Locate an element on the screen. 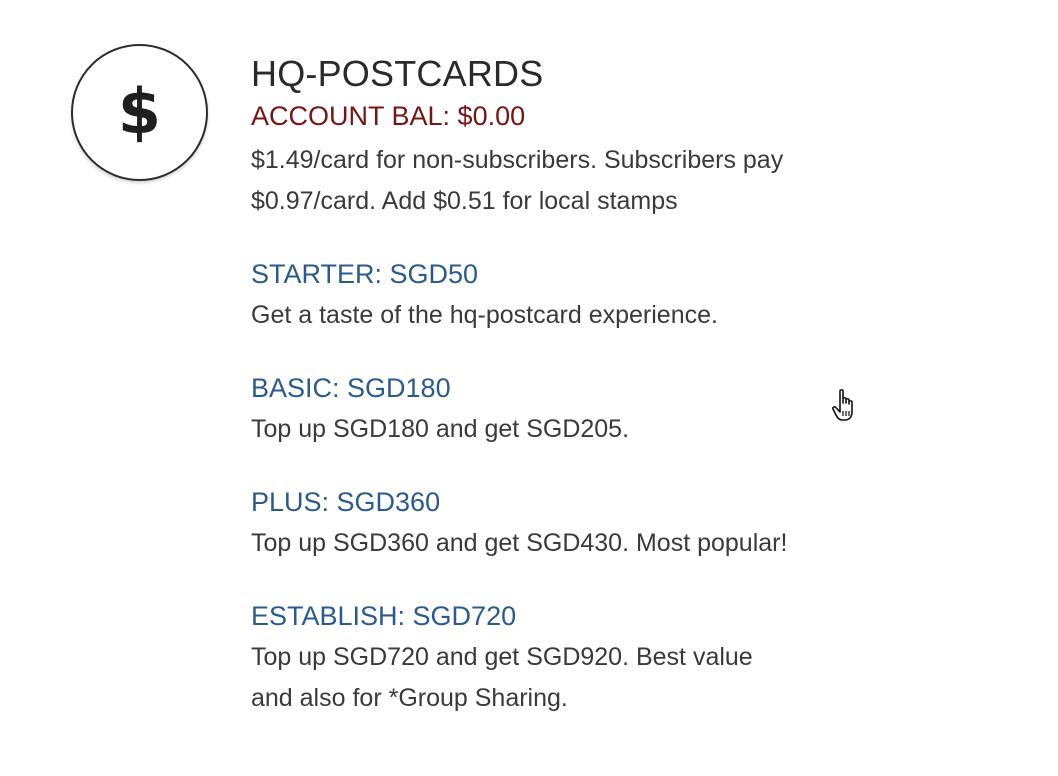 The width and height of the screenshot is (1058, 776). page-title: HQ-POSTCARDS is located at coordinates (397, 73).